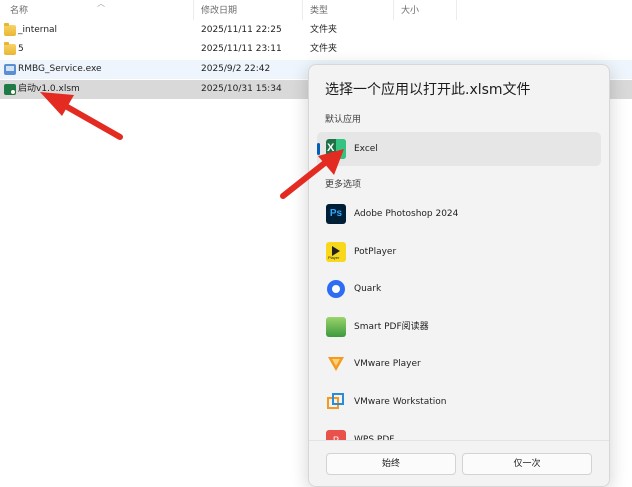 The height and width of the screenshot is (487, 632). What do you see at coordinates (19, 11) in the screenshot?
I see `column-name-header: 名称` at bounding box center [19, 11].